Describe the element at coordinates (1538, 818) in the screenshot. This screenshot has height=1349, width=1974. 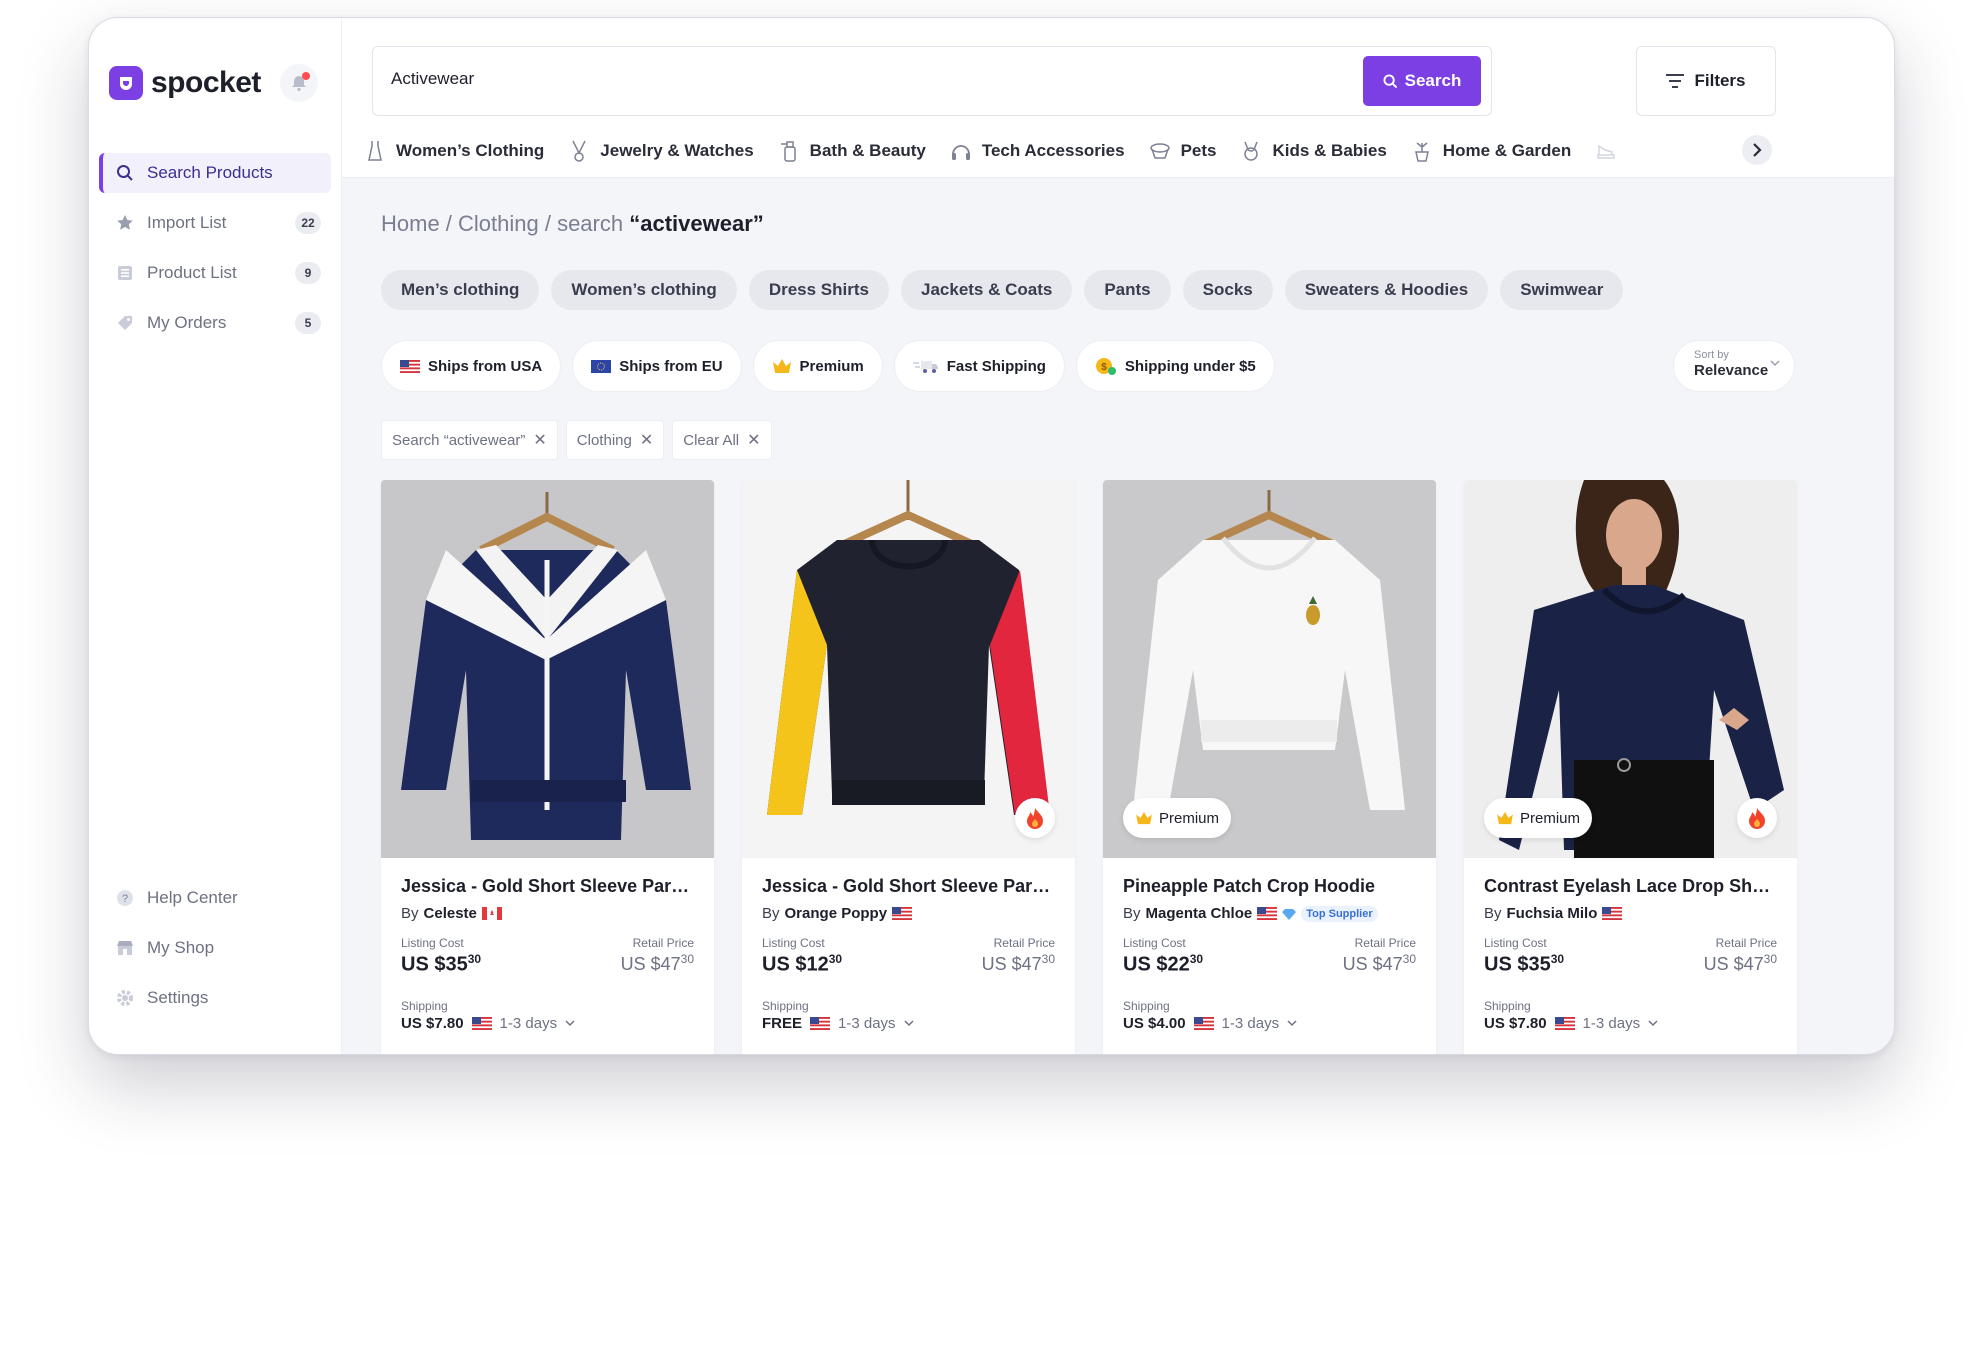
I see `premium-badge: Premium` at that location.